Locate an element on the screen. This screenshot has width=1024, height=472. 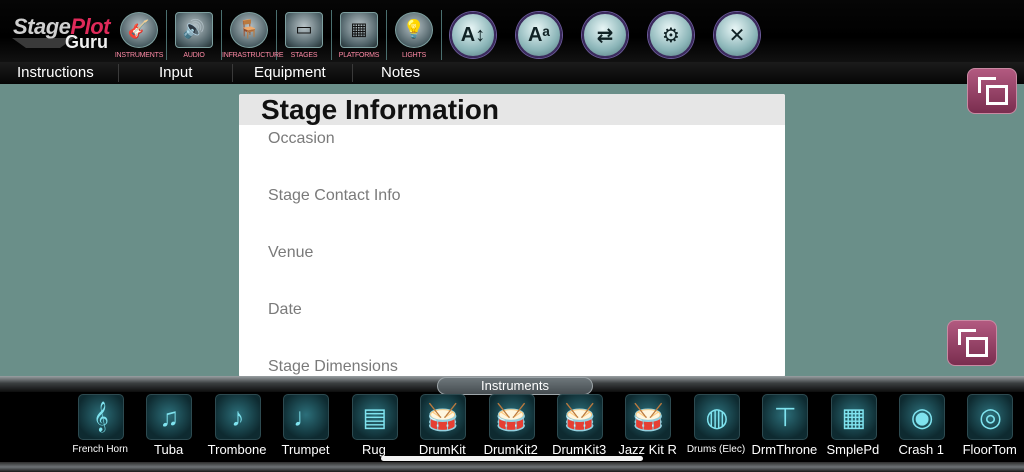
tray-item-drumkit: 🥁 DrumKit is located at coordinates (442, 428).